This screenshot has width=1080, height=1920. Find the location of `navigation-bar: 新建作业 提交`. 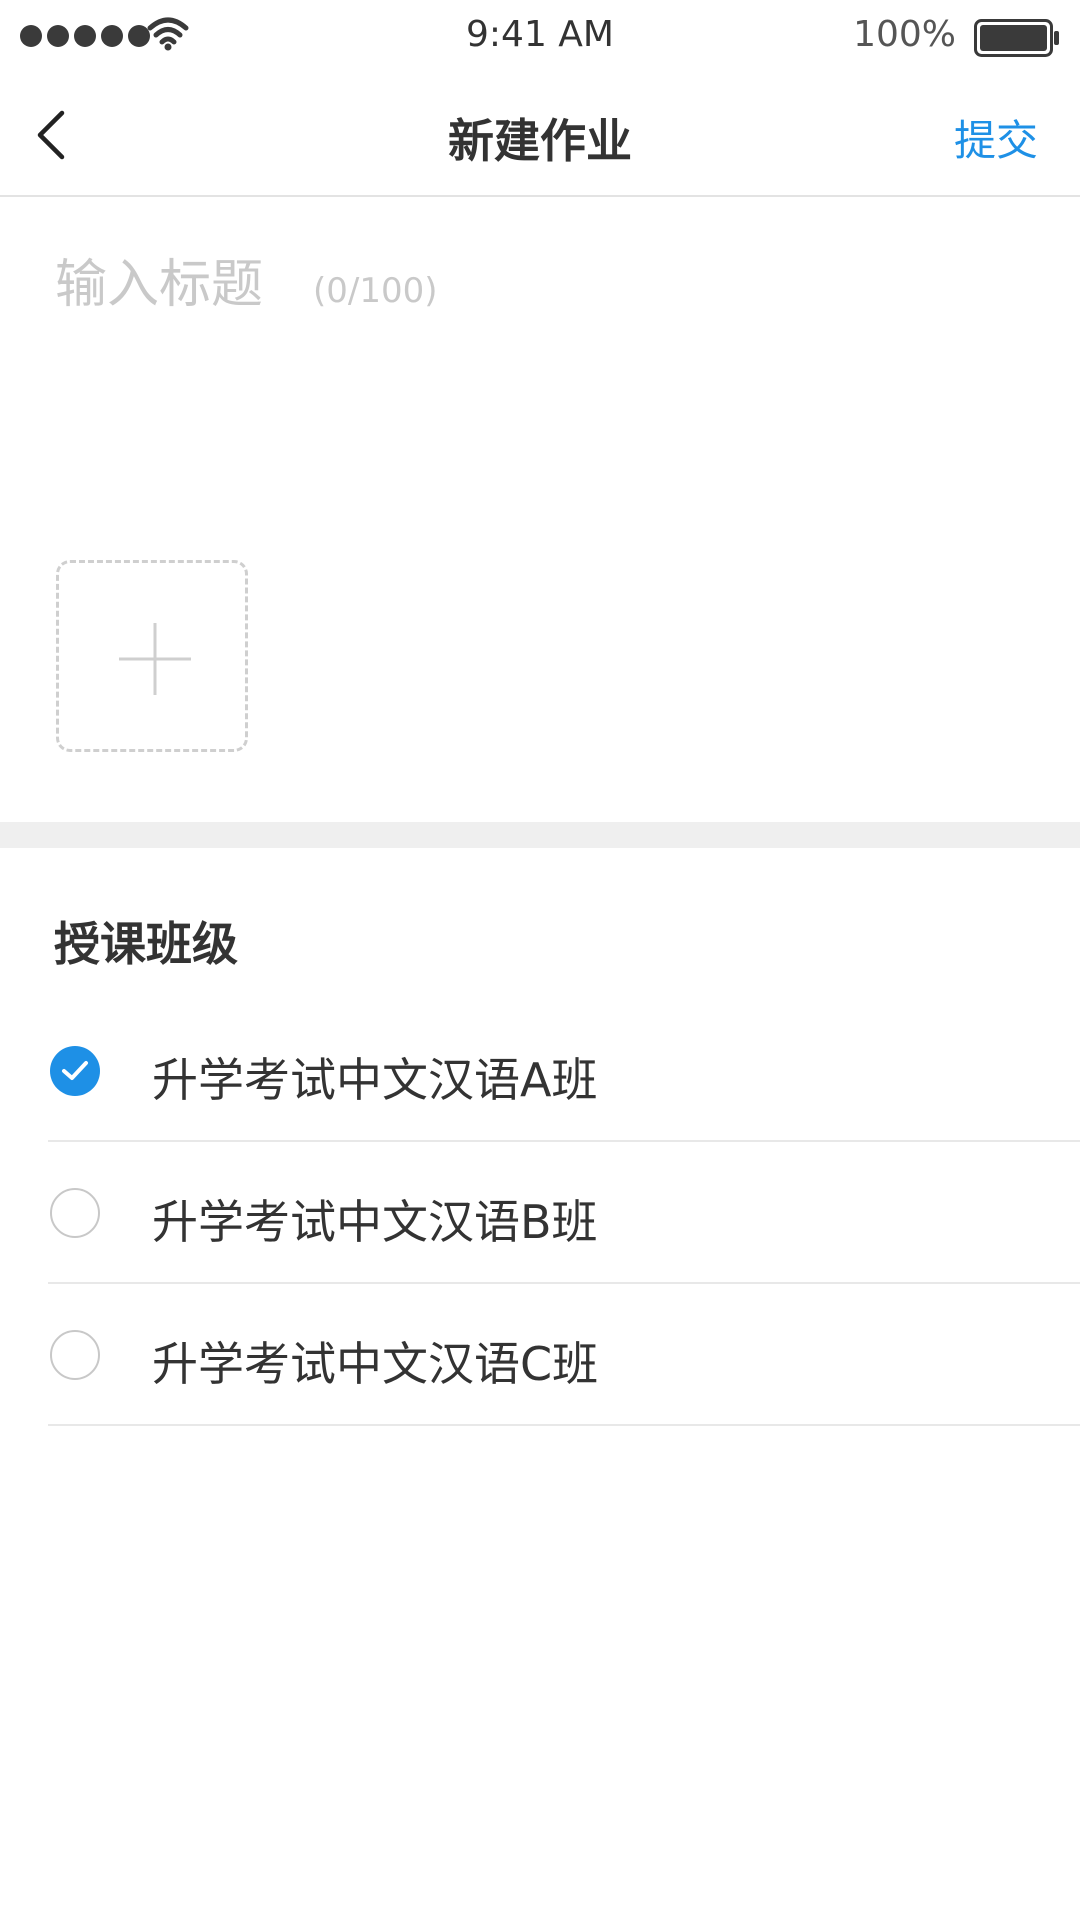

navigation-bar: 新建作业 提交 is located at coordinates (540, 136).